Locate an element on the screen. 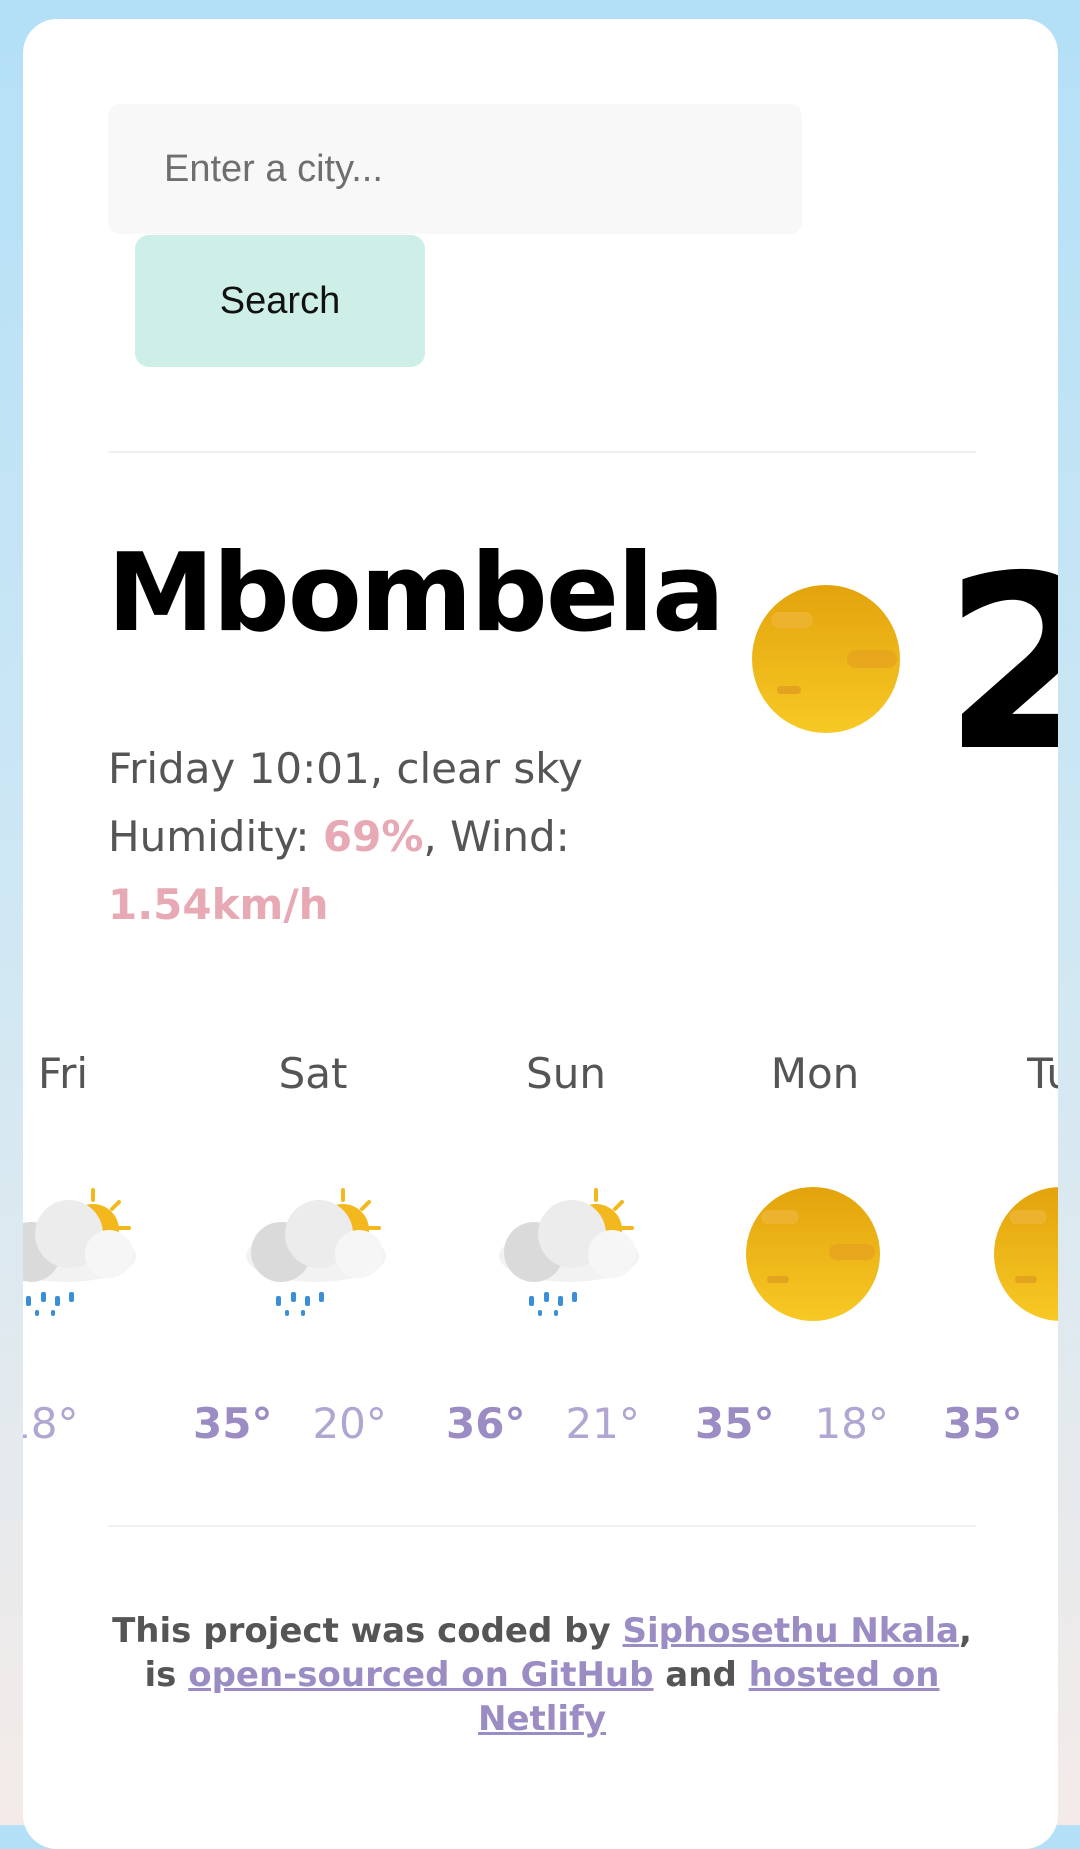  day-temps: 35°1 is located at coordinates (1000, 1423).